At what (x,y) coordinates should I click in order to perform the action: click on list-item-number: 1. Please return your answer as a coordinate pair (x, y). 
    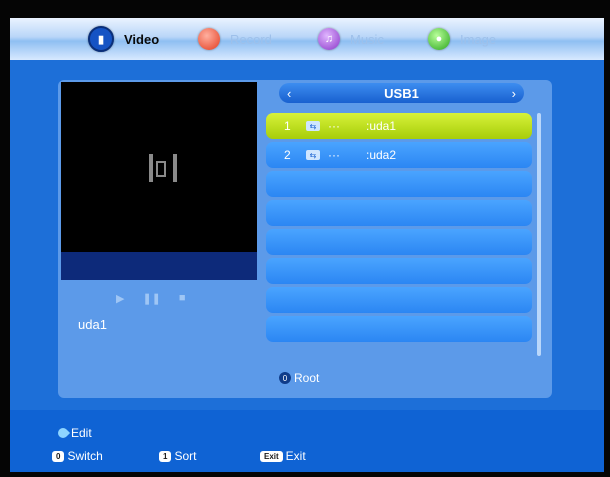
    Looking at the image, I should click on (287, 126).